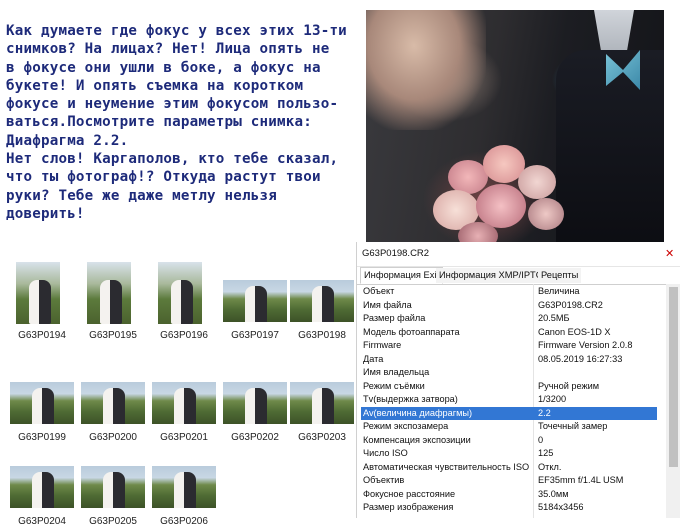  What do you see at coordinates (509, 508) in the screenshot?
I see `table-row: Размер изображения 5184x3456` at bounding box center [509, 508].